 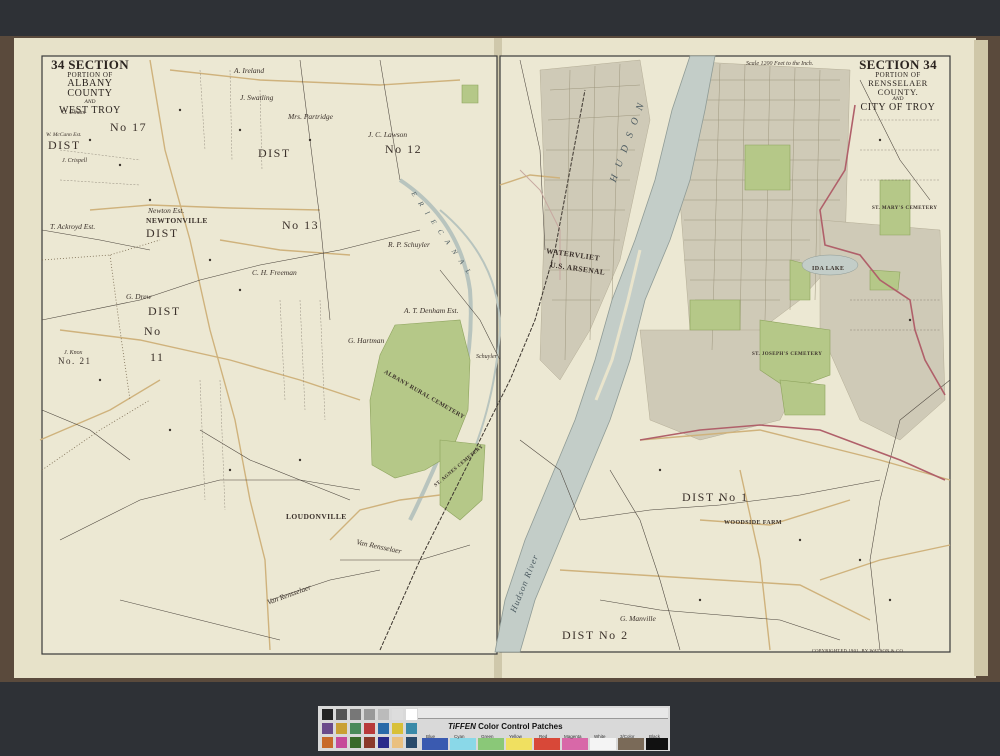 What do you see at coordinates (828, 269) in the screenshot?
I see `place-label-ida-lake: IDA LAKE` at bounding box center [828, 269].